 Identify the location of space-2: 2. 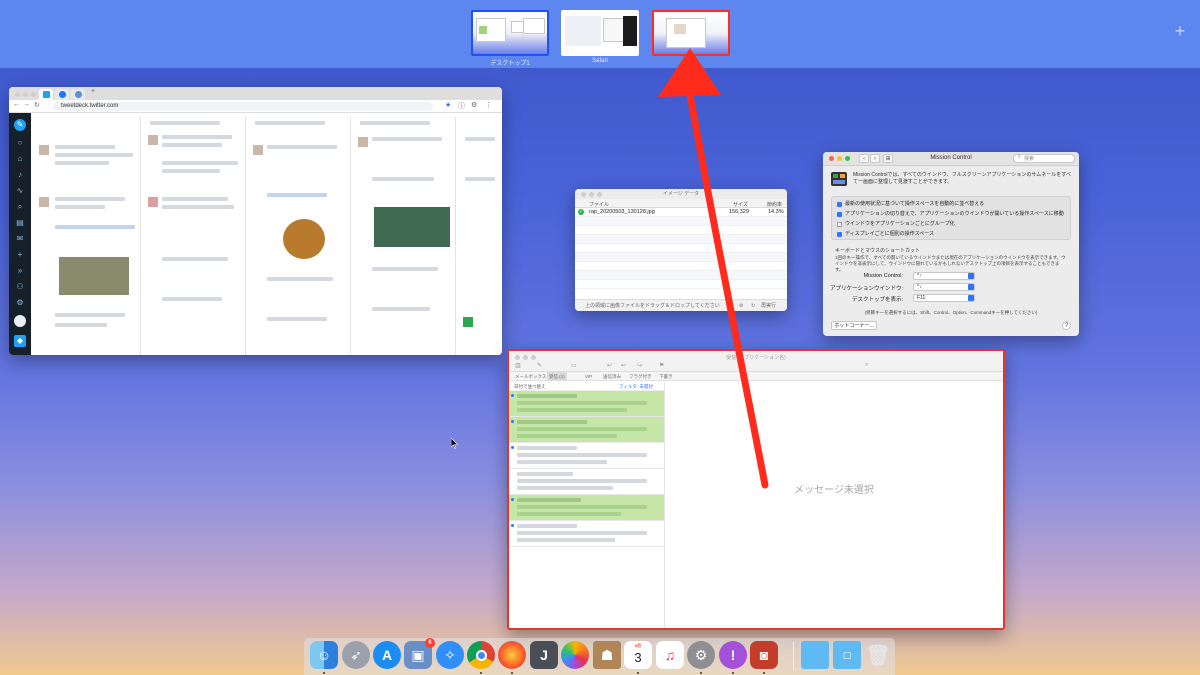
(691, 37).